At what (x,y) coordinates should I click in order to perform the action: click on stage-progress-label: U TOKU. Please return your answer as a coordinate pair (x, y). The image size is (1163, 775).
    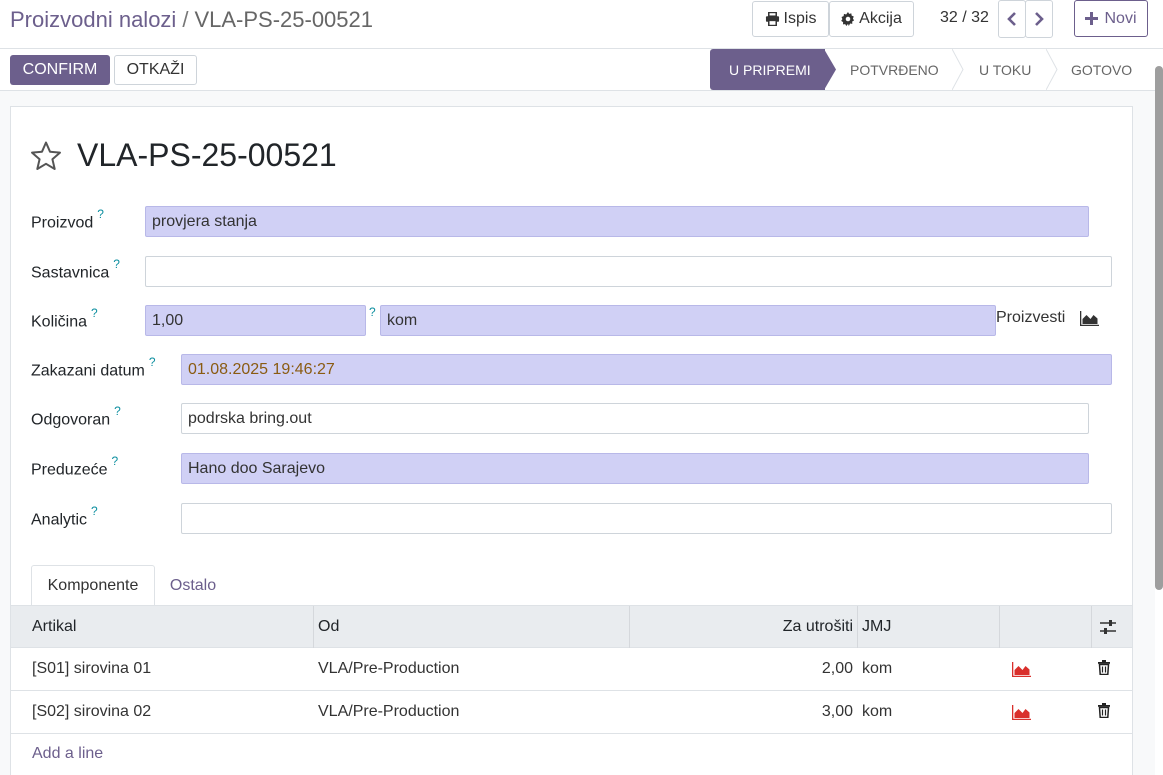
    Looking at the image, I should click on (1005, 69).